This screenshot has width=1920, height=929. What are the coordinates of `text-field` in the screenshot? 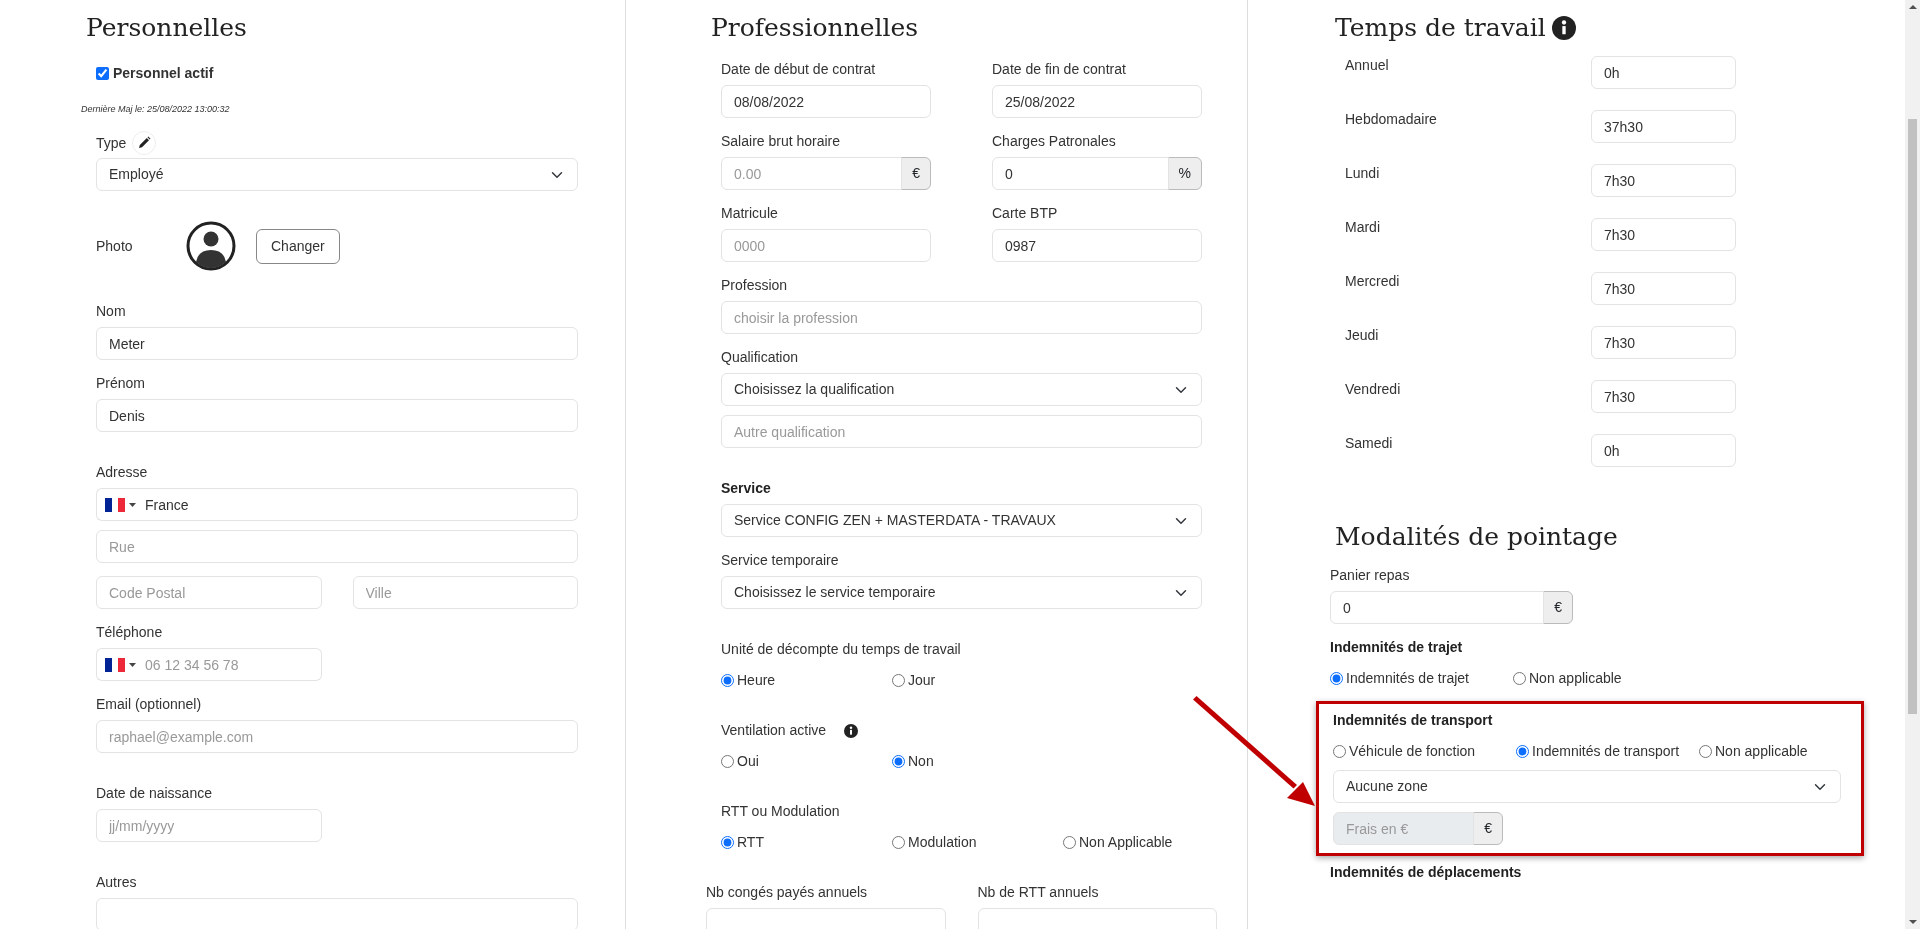 It's located at (337, 913).